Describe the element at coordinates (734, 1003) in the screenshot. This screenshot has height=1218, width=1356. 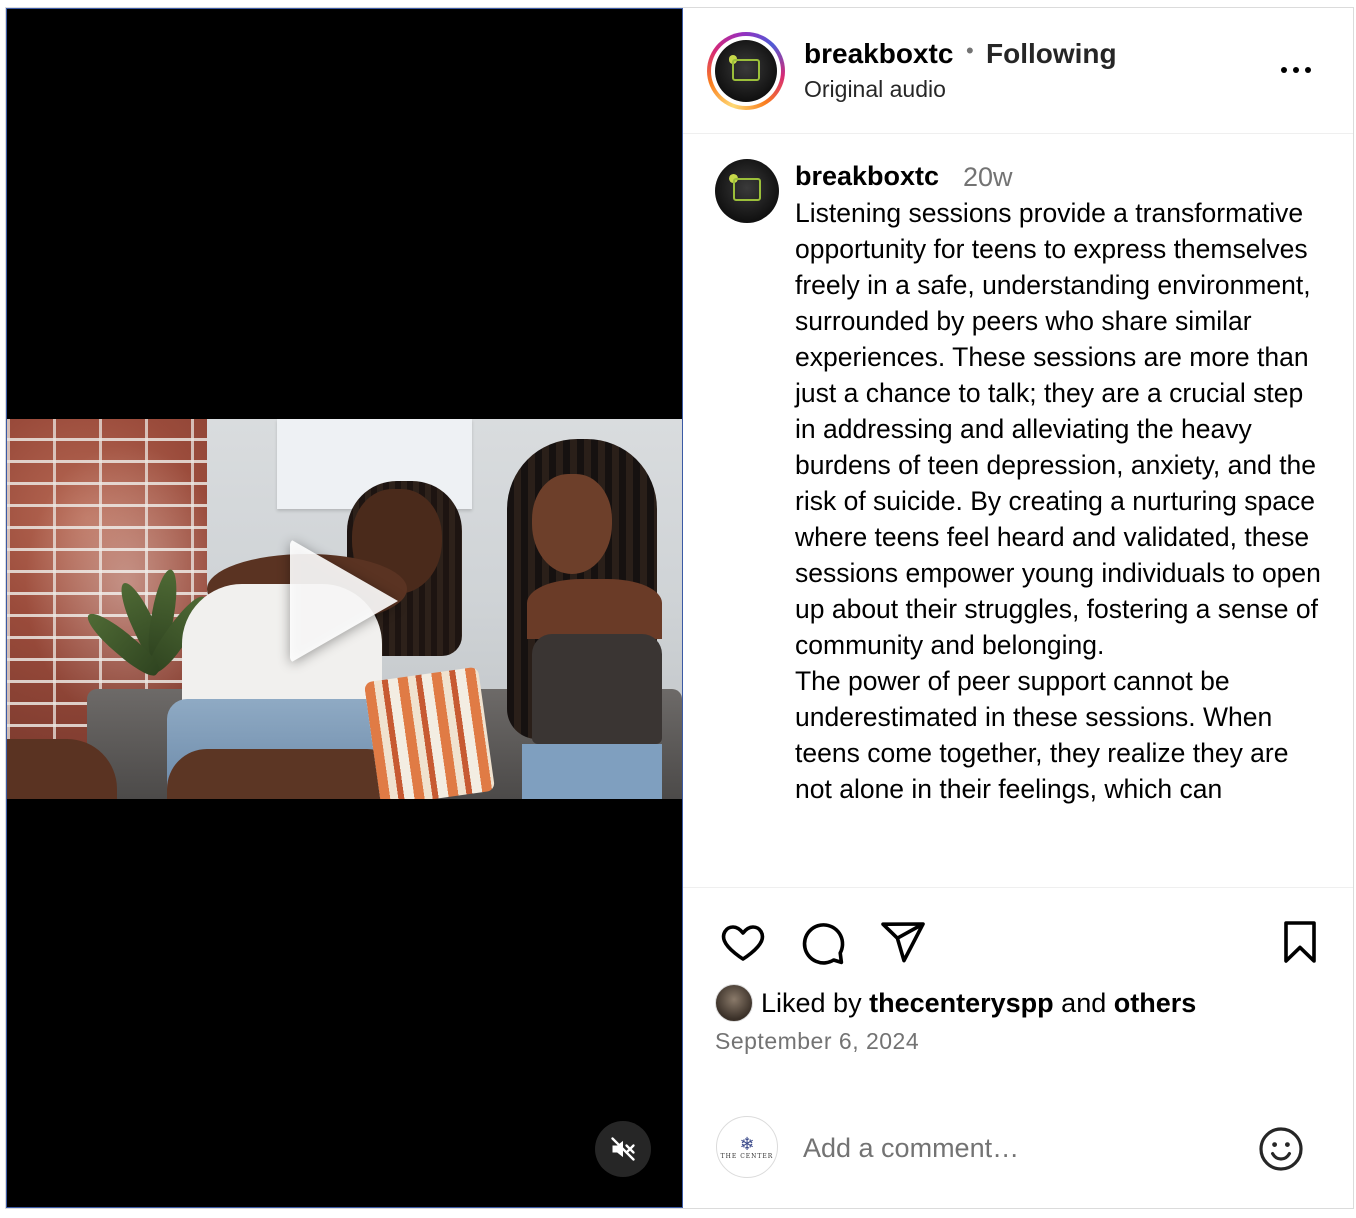
I see `liker-avatar` at that location.